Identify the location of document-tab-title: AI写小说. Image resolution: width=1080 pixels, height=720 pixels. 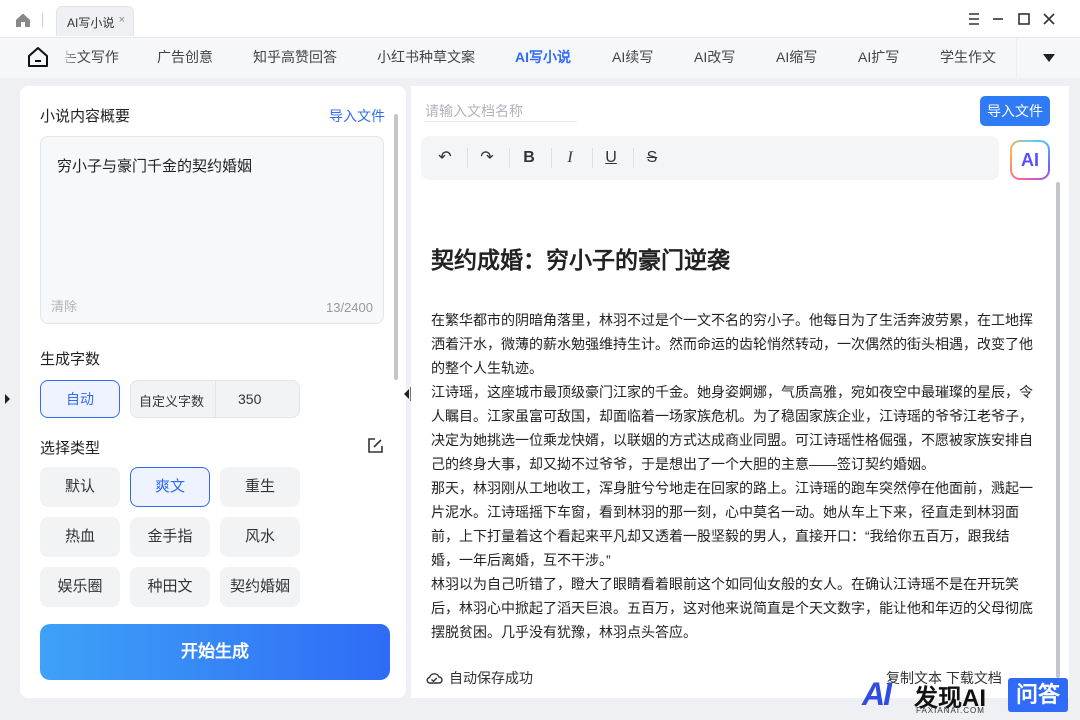
(91, 23).